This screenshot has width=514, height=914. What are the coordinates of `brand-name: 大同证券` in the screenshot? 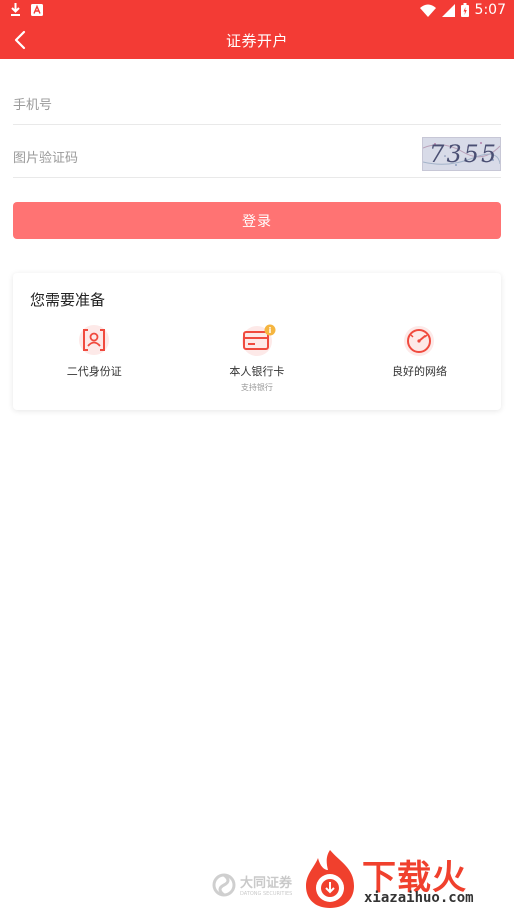 It's located at (266, 883).